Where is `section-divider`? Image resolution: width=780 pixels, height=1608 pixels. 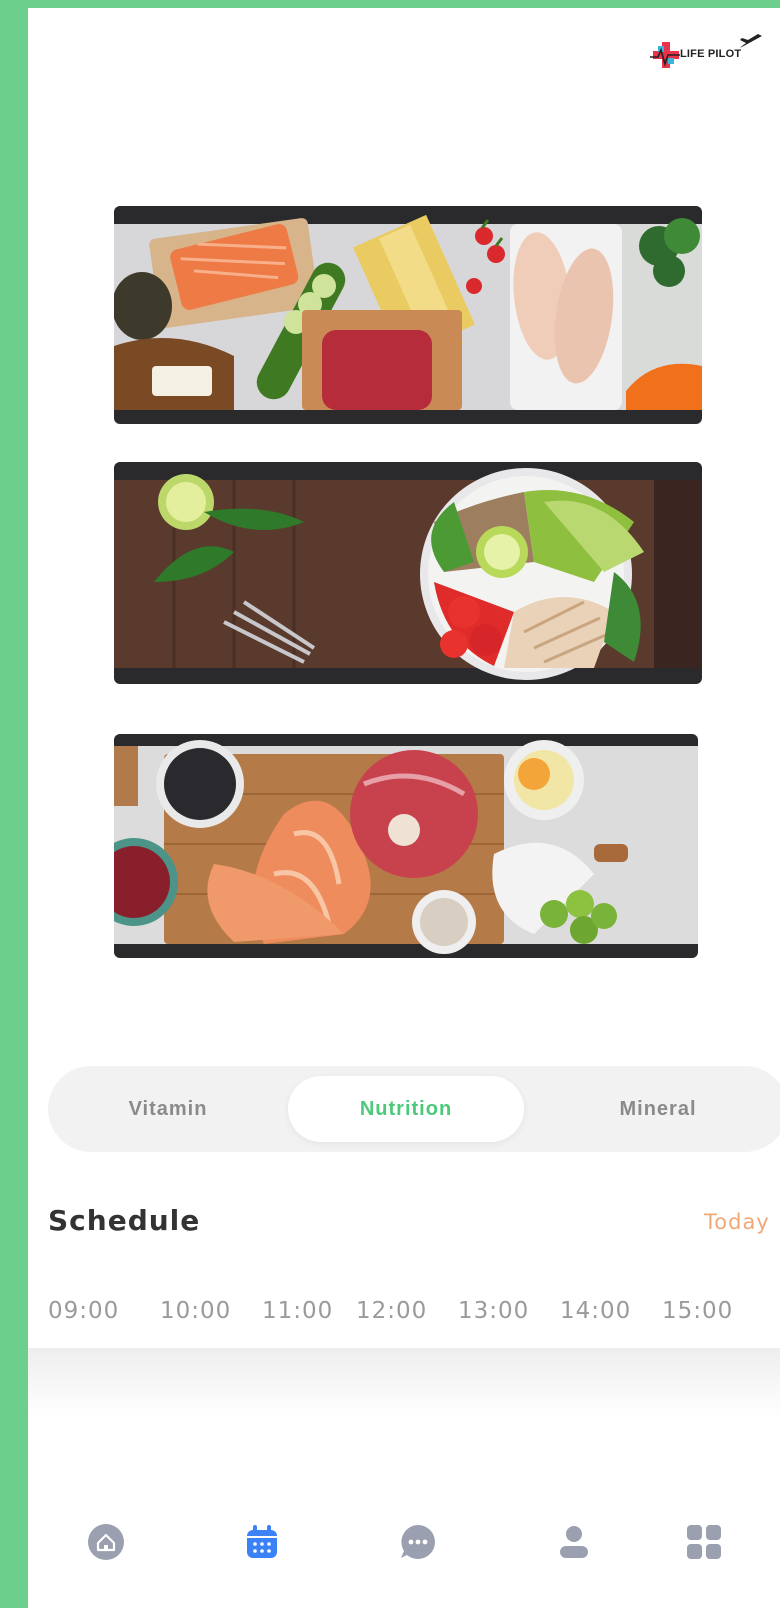
section-divider is located at coordinates (404, 1383).